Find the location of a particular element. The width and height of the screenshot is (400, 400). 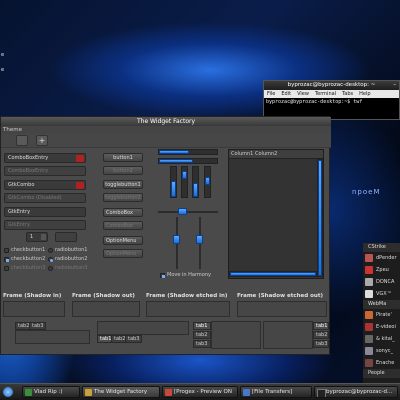

column1-header: Column1 is located at coordinates (242, 154).